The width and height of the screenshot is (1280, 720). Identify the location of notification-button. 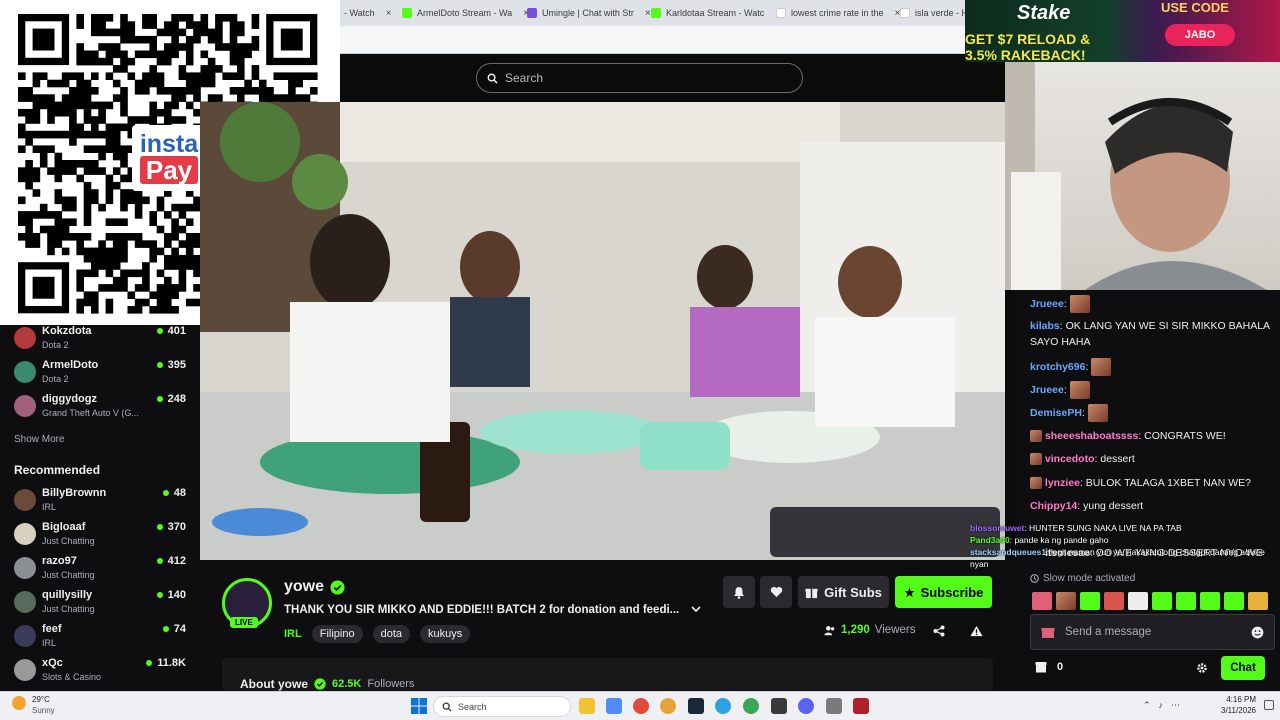
(739, 592).